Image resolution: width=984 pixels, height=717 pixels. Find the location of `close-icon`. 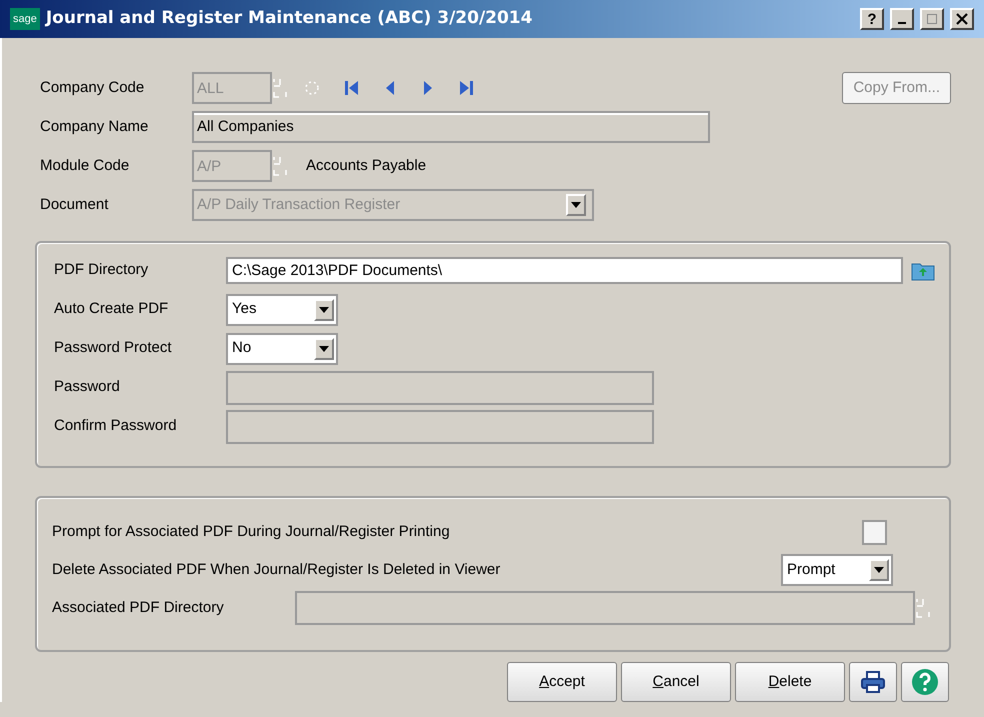

close-icon is located at coordinates (962, 19).